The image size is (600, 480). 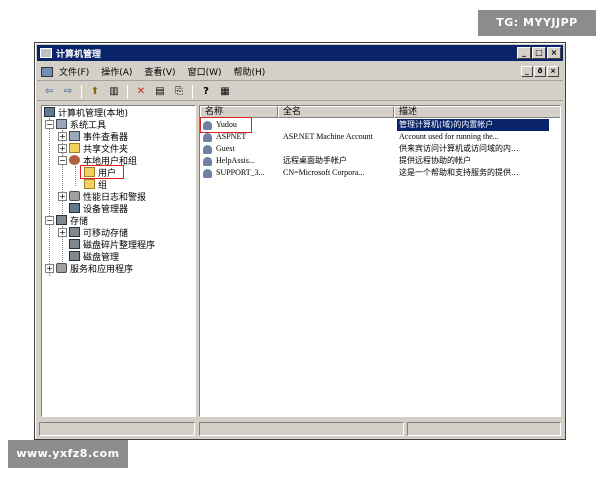 I want to click on services-icon, so click(x=61, y=268).